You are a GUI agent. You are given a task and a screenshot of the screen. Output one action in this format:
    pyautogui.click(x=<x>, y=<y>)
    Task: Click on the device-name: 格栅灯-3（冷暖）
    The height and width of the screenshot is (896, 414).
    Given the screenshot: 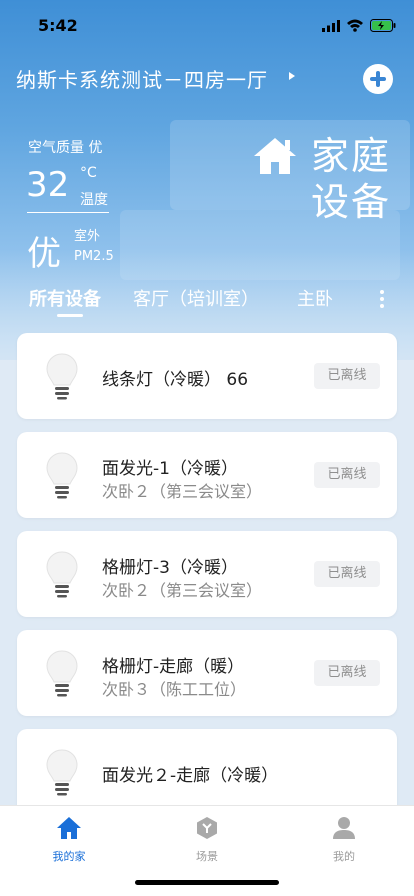 What is the action you would take?
    pyautogui.click(x=170, y=568)
    